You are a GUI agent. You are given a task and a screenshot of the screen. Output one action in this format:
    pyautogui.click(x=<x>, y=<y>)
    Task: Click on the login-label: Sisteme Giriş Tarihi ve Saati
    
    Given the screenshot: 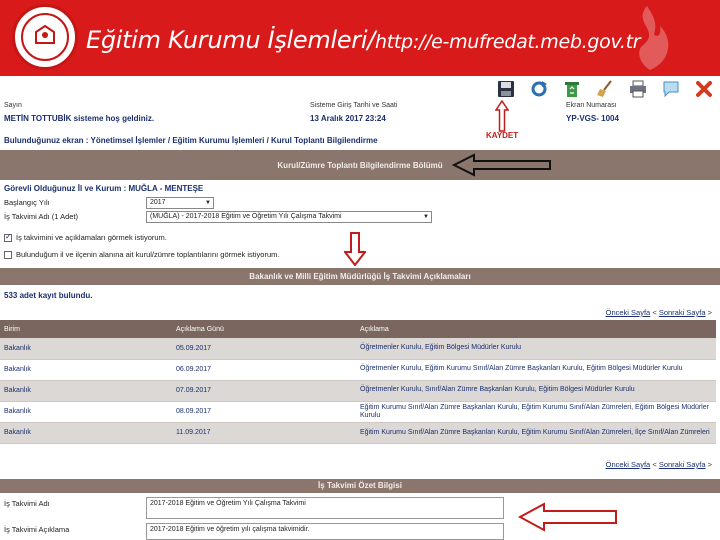 What is the action you would take?
    pyautogui.click(x=354, y=105)
    